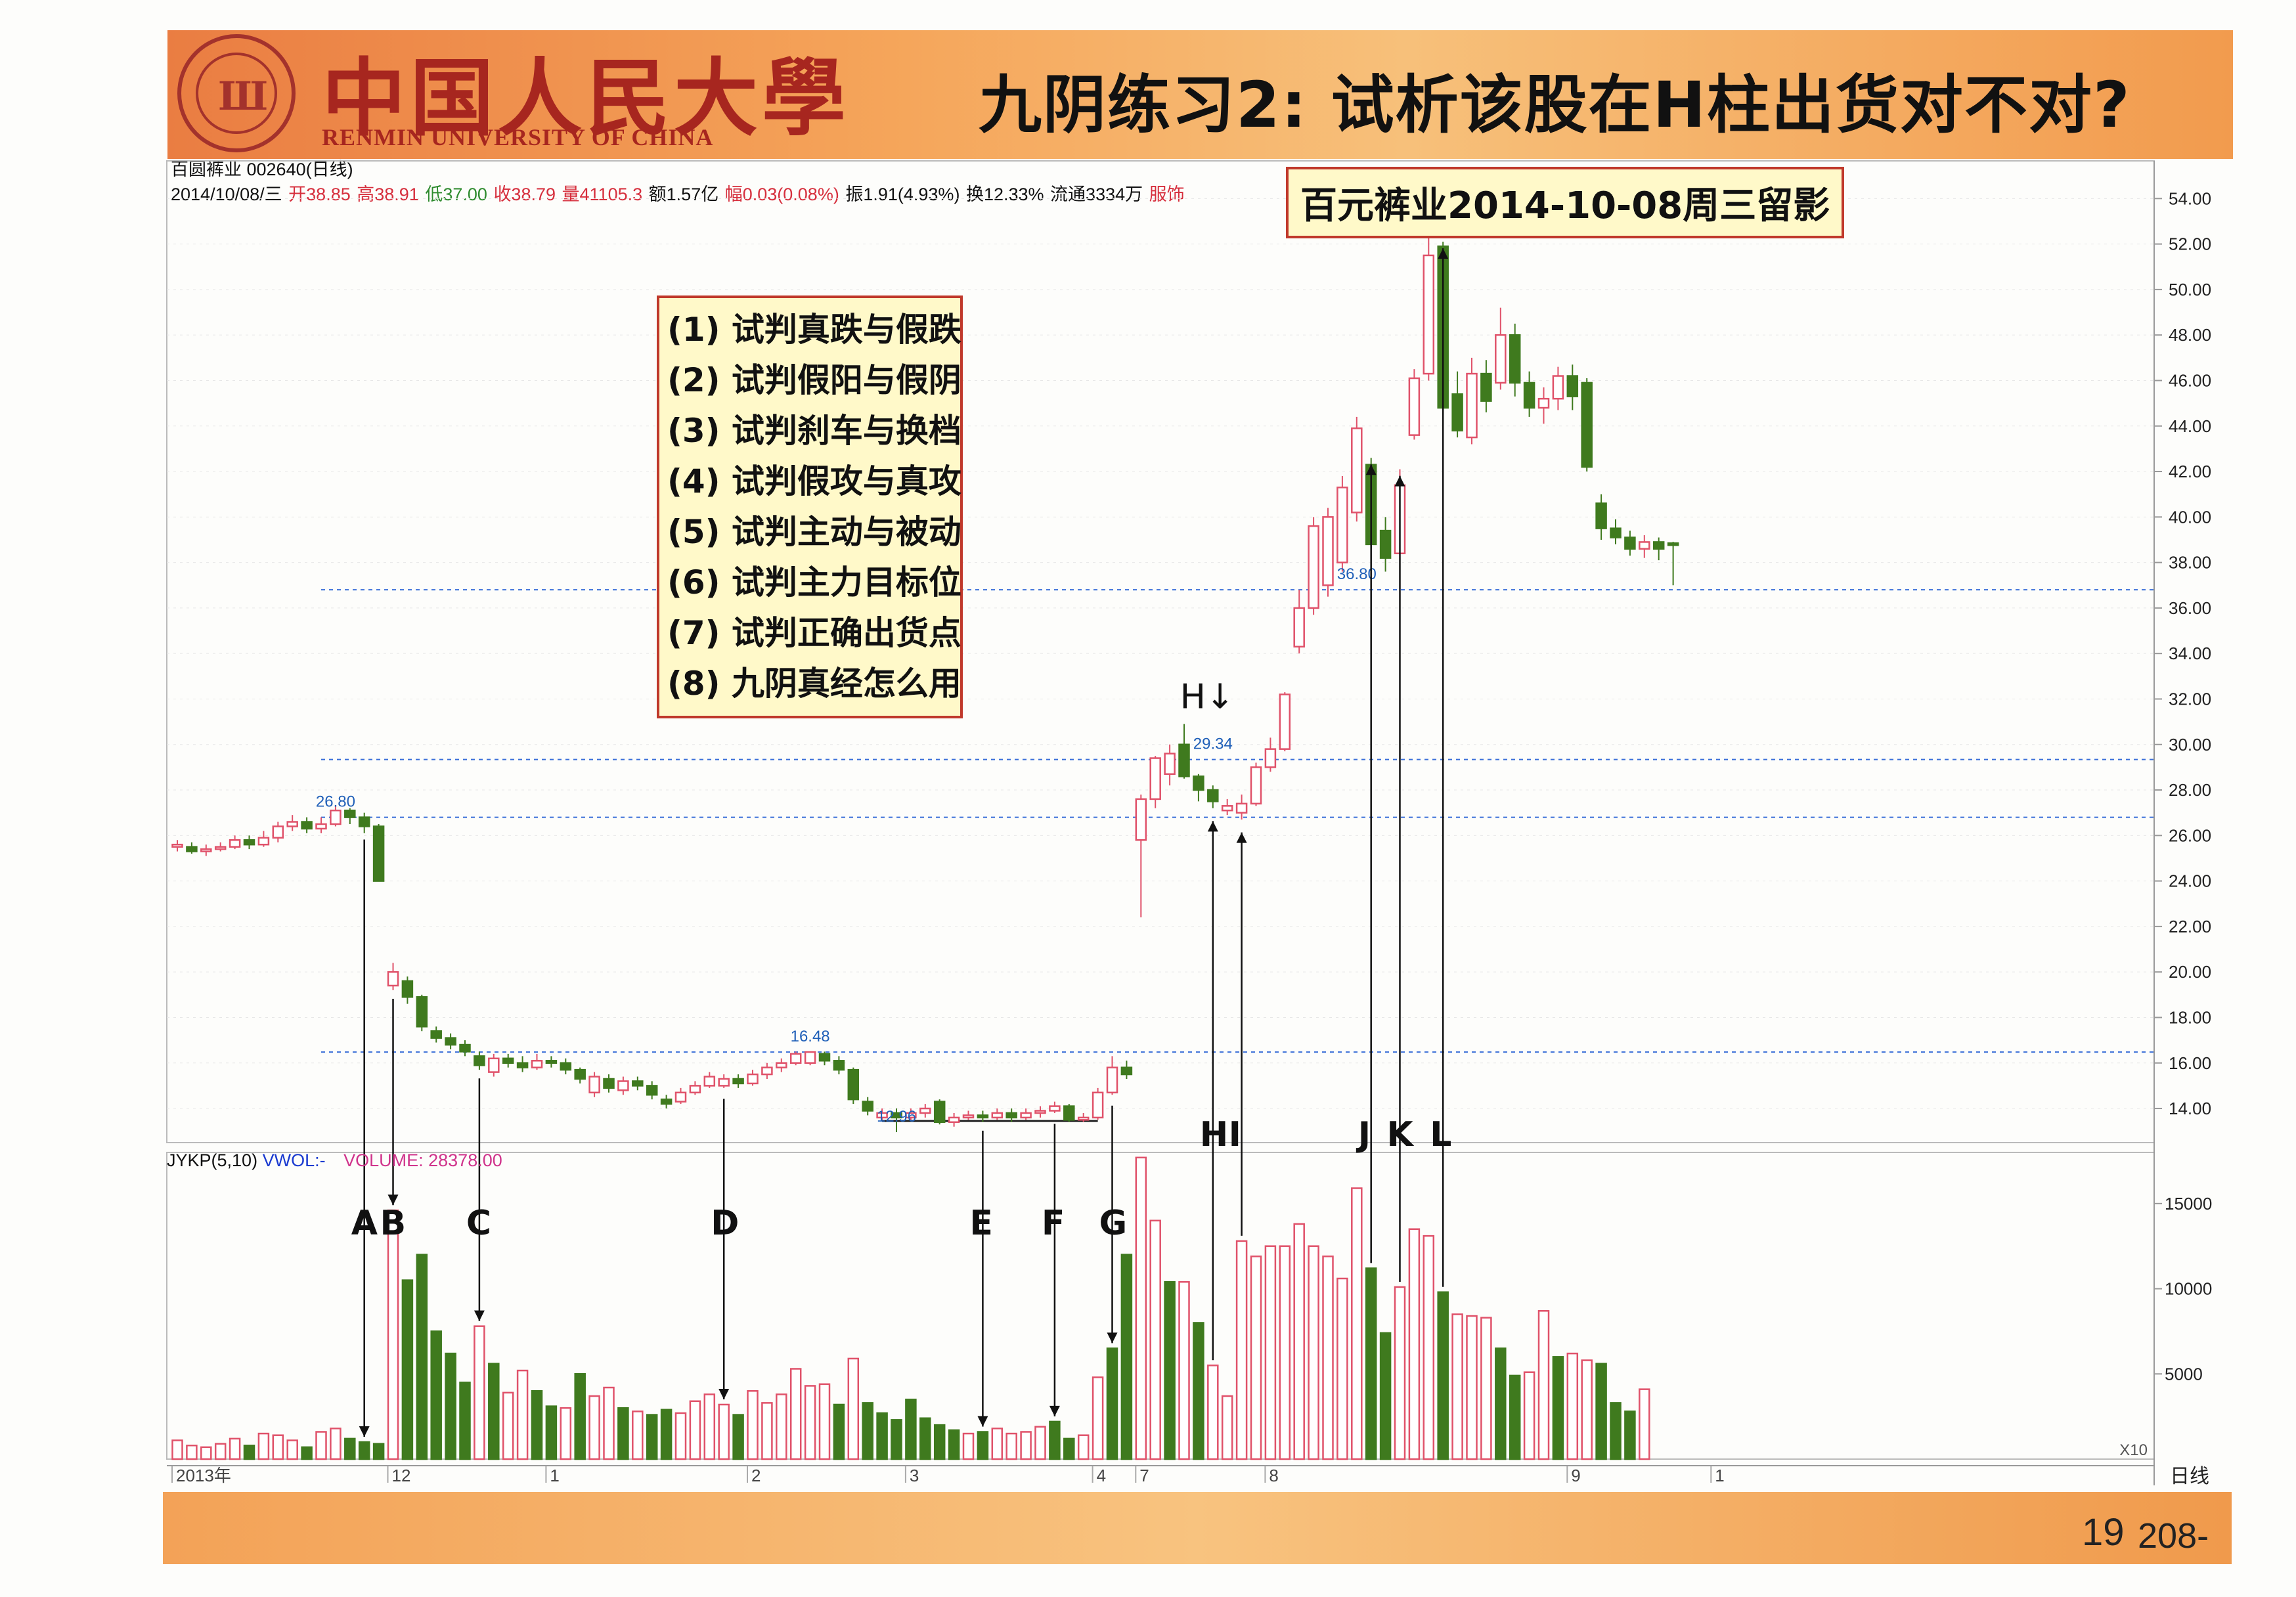 The image size is (2296, 1597). Describe the element at coordinates (1197, 1528) in the screenshot. I see `footer-banner` at that location.